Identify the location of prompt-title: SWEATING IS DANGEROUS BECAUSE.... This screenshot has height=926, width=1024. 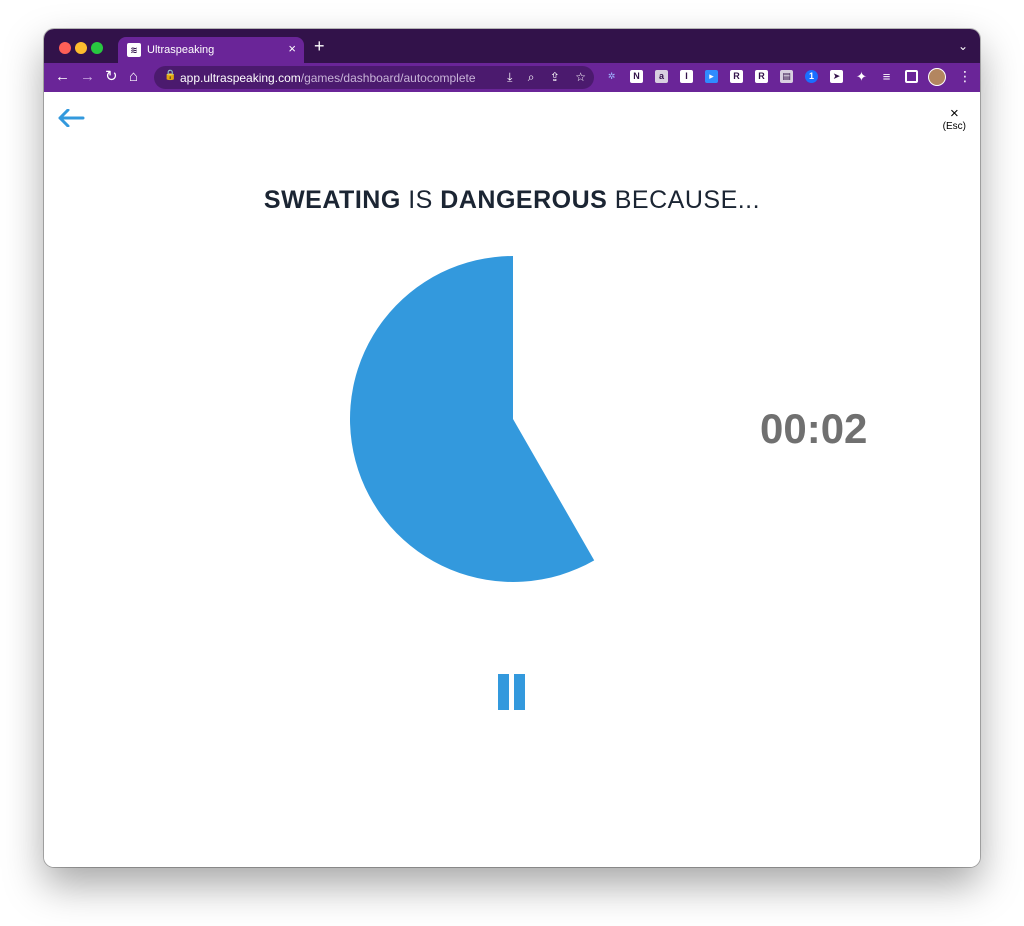
(512, 200).